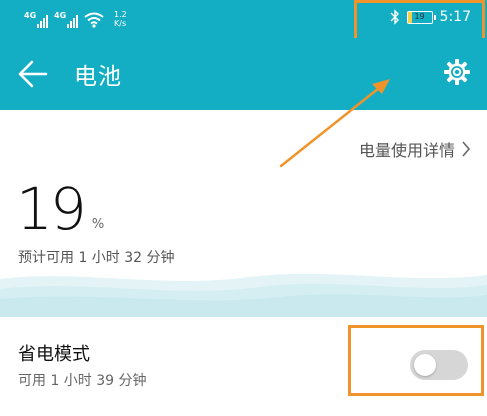 The width and height of the screenshot is (487, 416). I want to click on annotation-box-toggle, so click(416, 360).